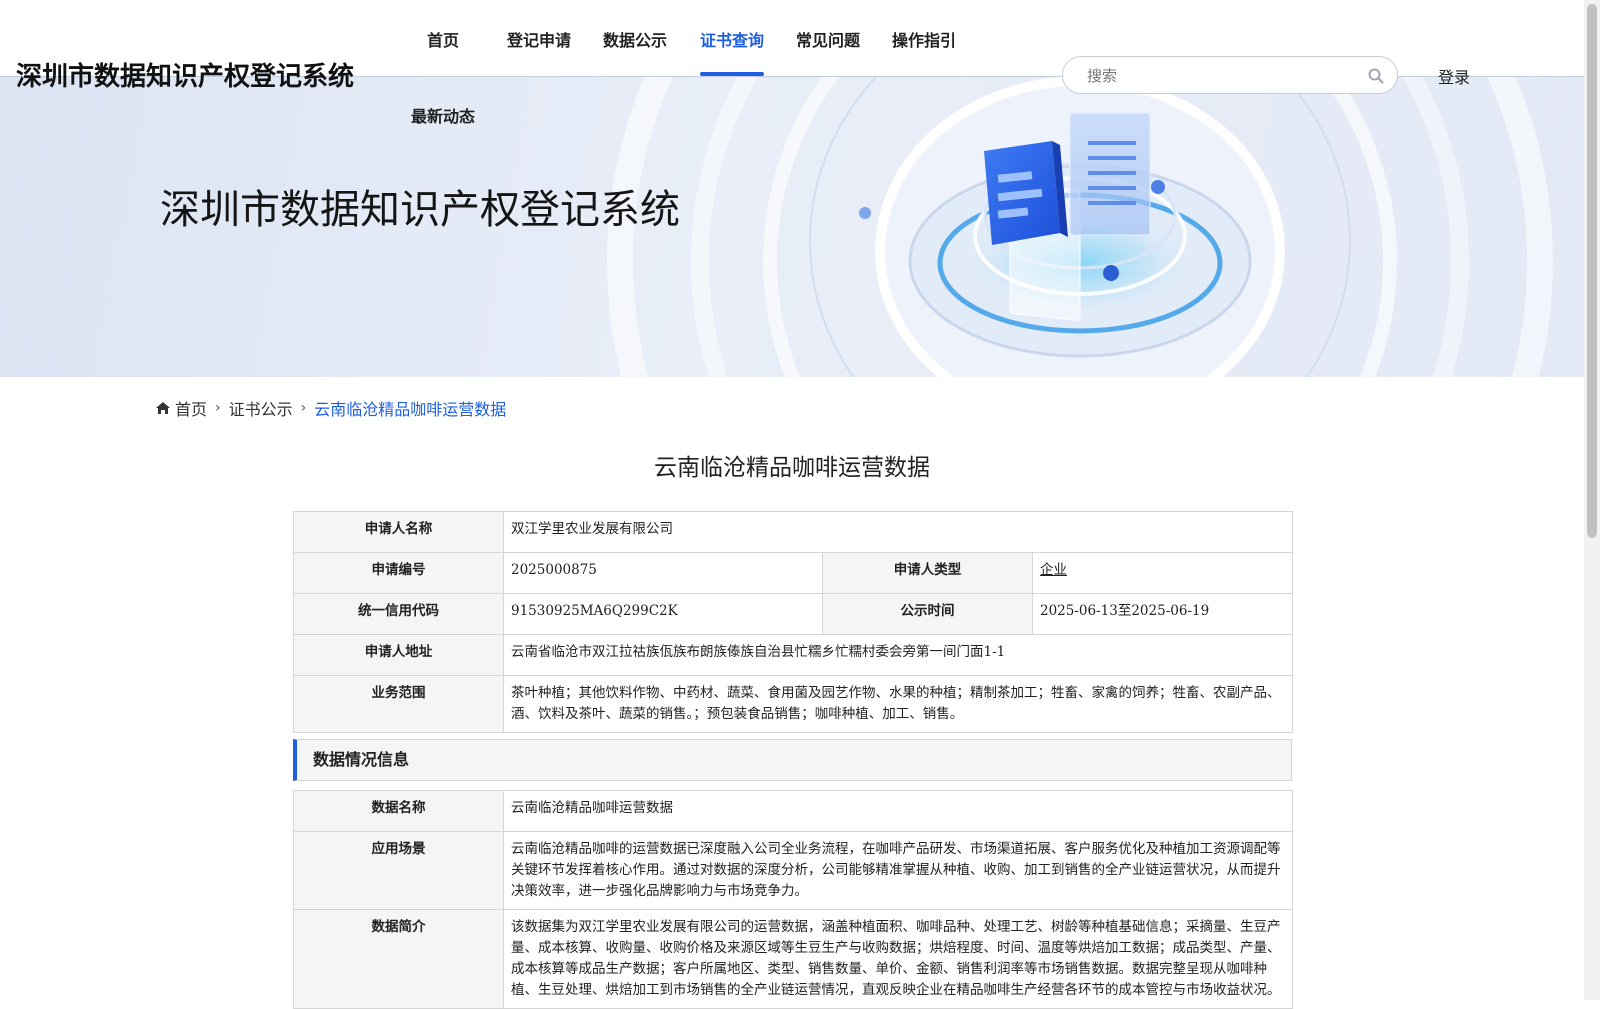  Describe the element at coordinates (898, 532) in the screenshot. I see `applicant-name-value: 双江学里农业发展有限公司` at that location.